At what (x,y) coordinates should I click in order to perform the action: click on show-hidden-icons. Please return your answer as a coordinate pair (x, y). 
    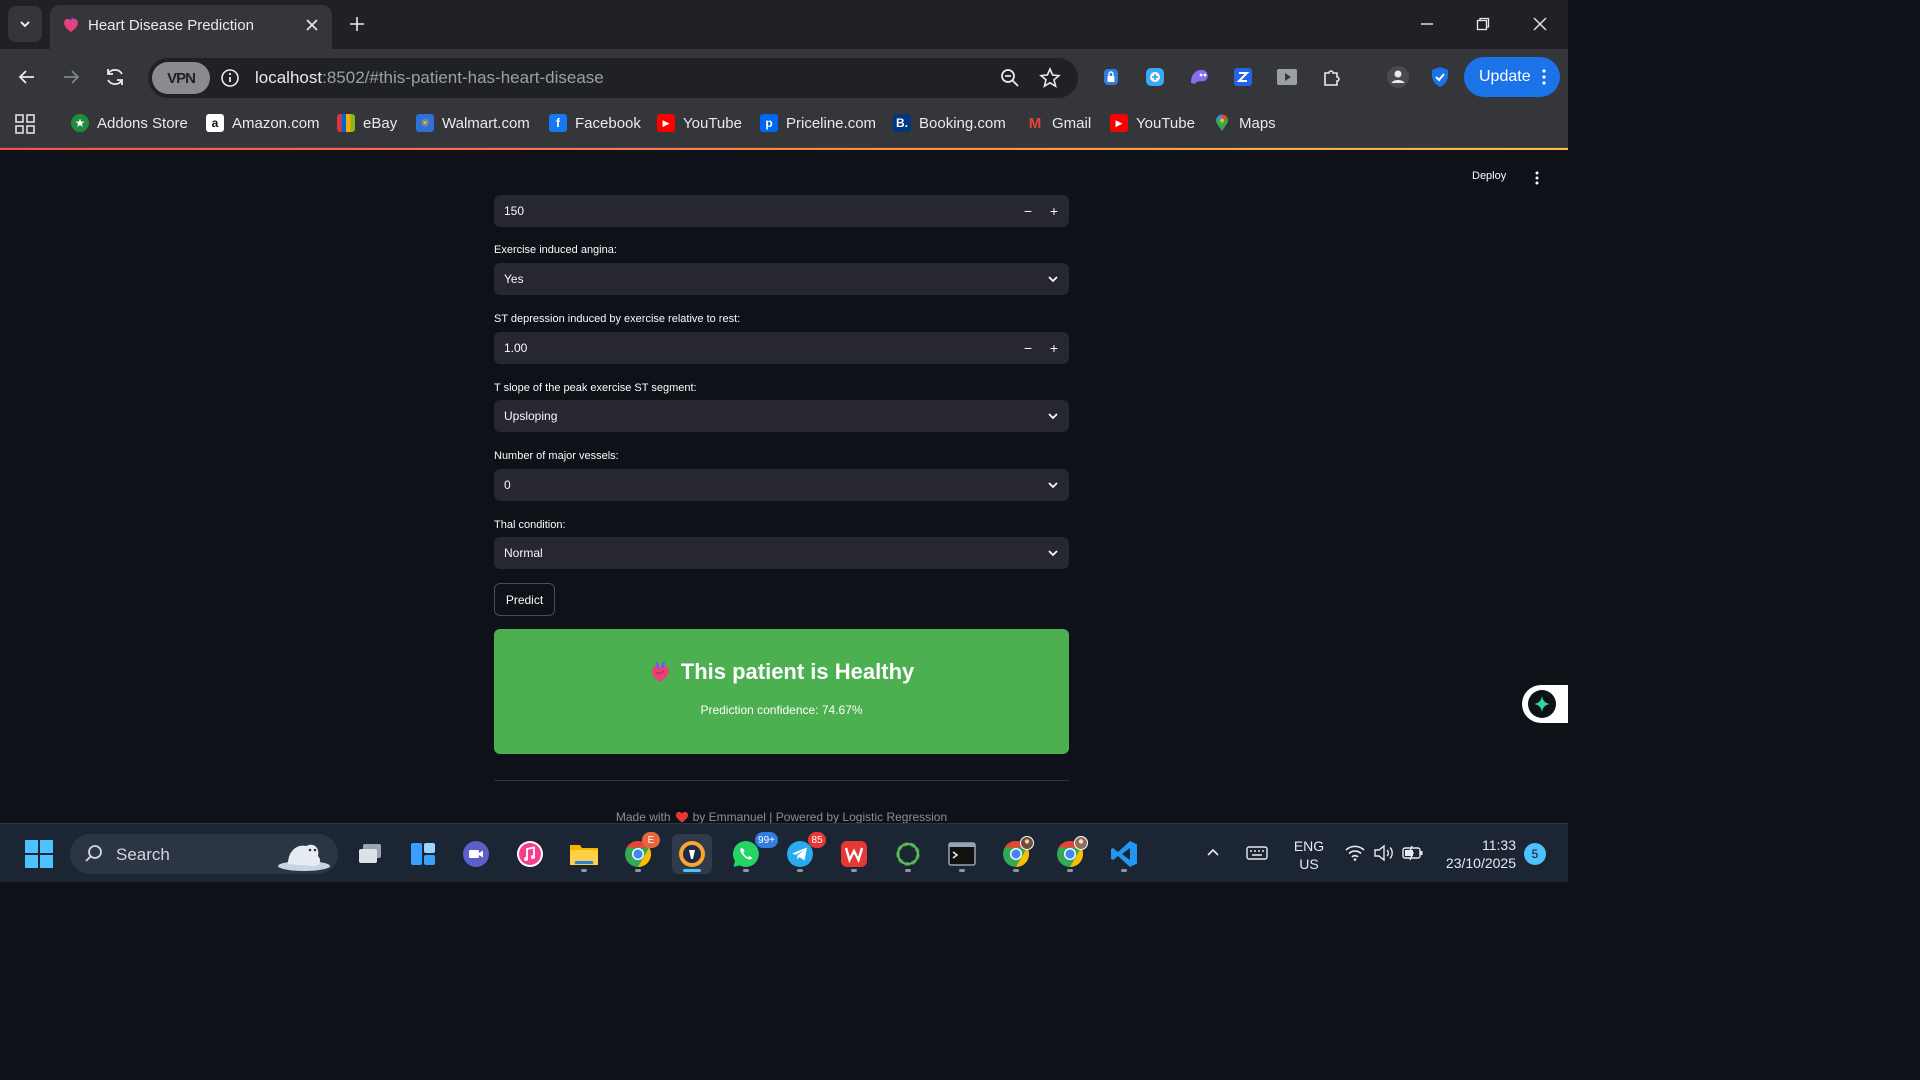
    Looking at the image, I should click on (1213, 853).